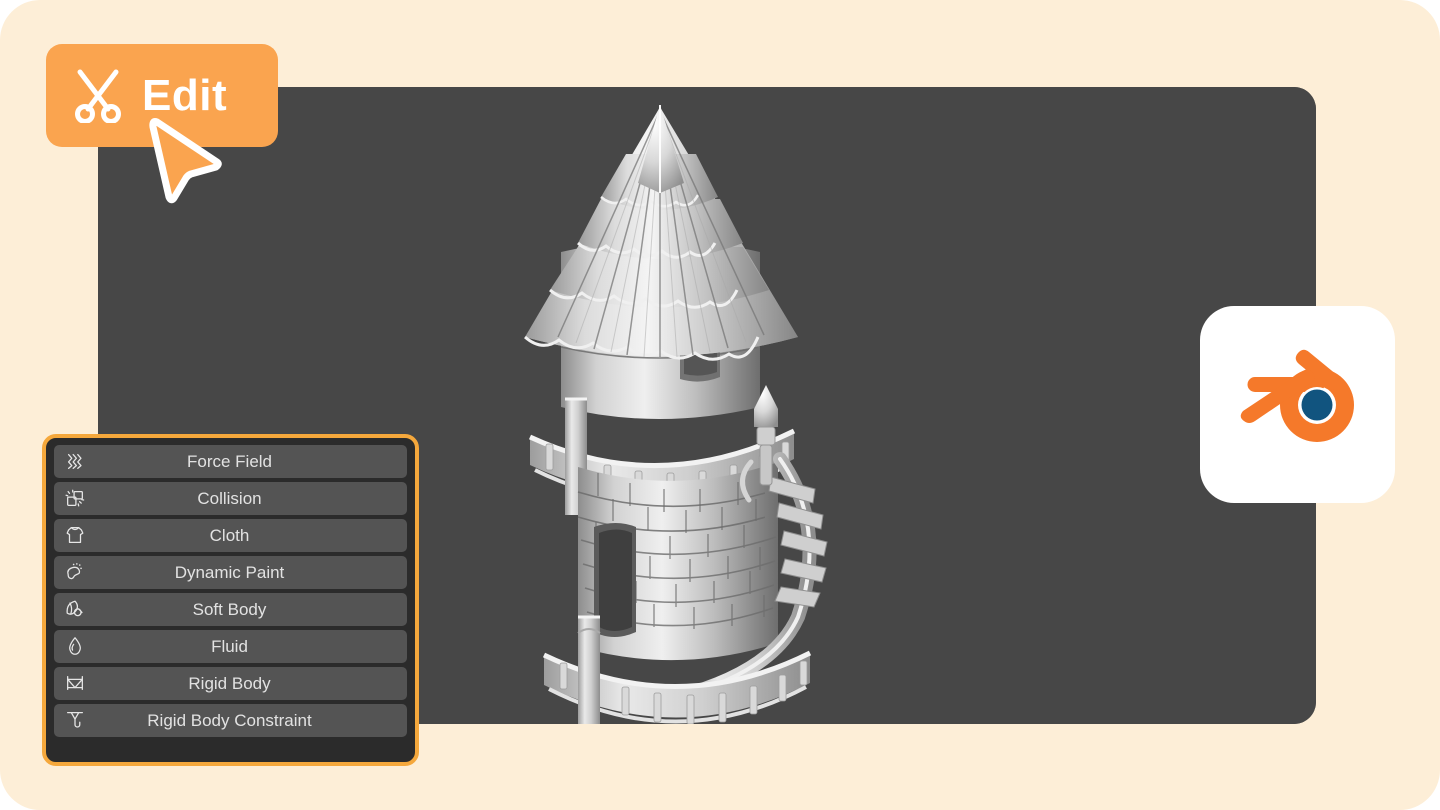  I want to click on menu-item-dynamic-paint: Dynamic Paint, so click(230, 572).